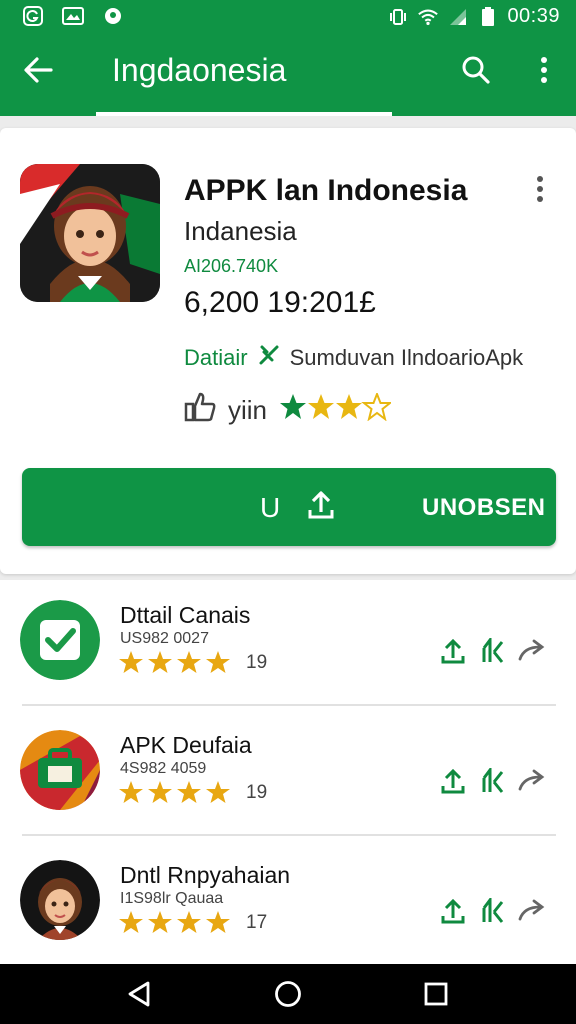 The height and width of the screenshot is (1024, 576). What do you see at coordinates (60, 640) in the screenshot?
I see `check-app-icon` at bounding box center [60, 640].